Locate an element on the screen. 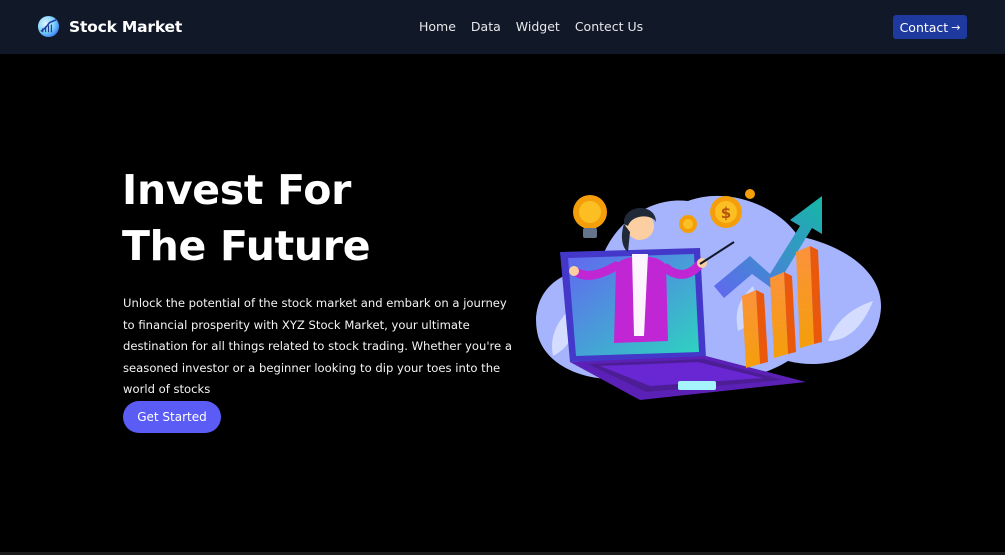 Image resolution: width=1005 pixels, height=555 pixels. hero-title-line-2: The Future is located at coordinates (246, 246).